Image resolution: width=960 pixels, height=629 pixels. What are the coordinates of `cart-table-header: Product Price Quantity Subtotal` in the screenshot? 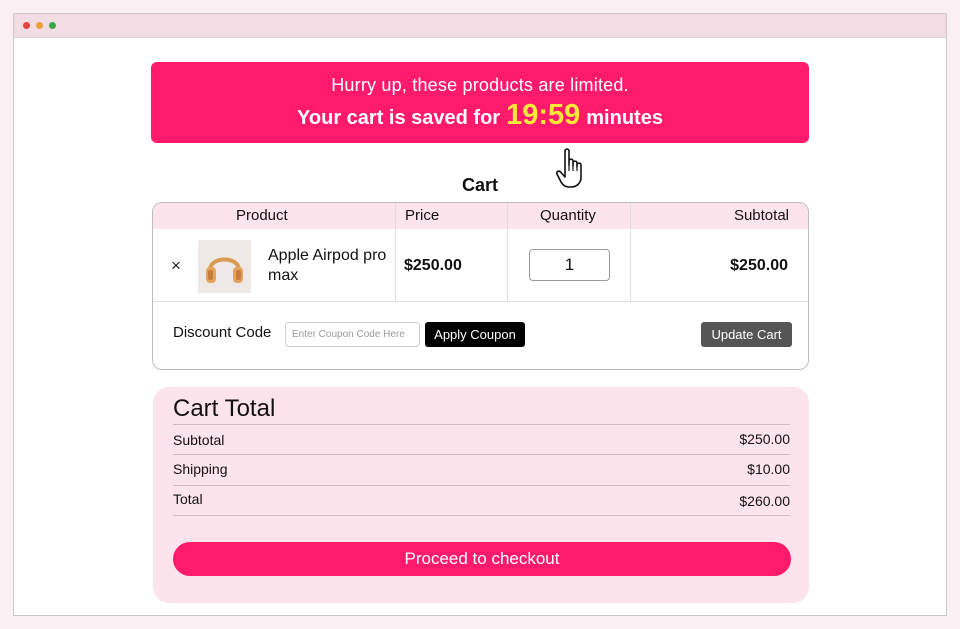 It's located at (480, 216).